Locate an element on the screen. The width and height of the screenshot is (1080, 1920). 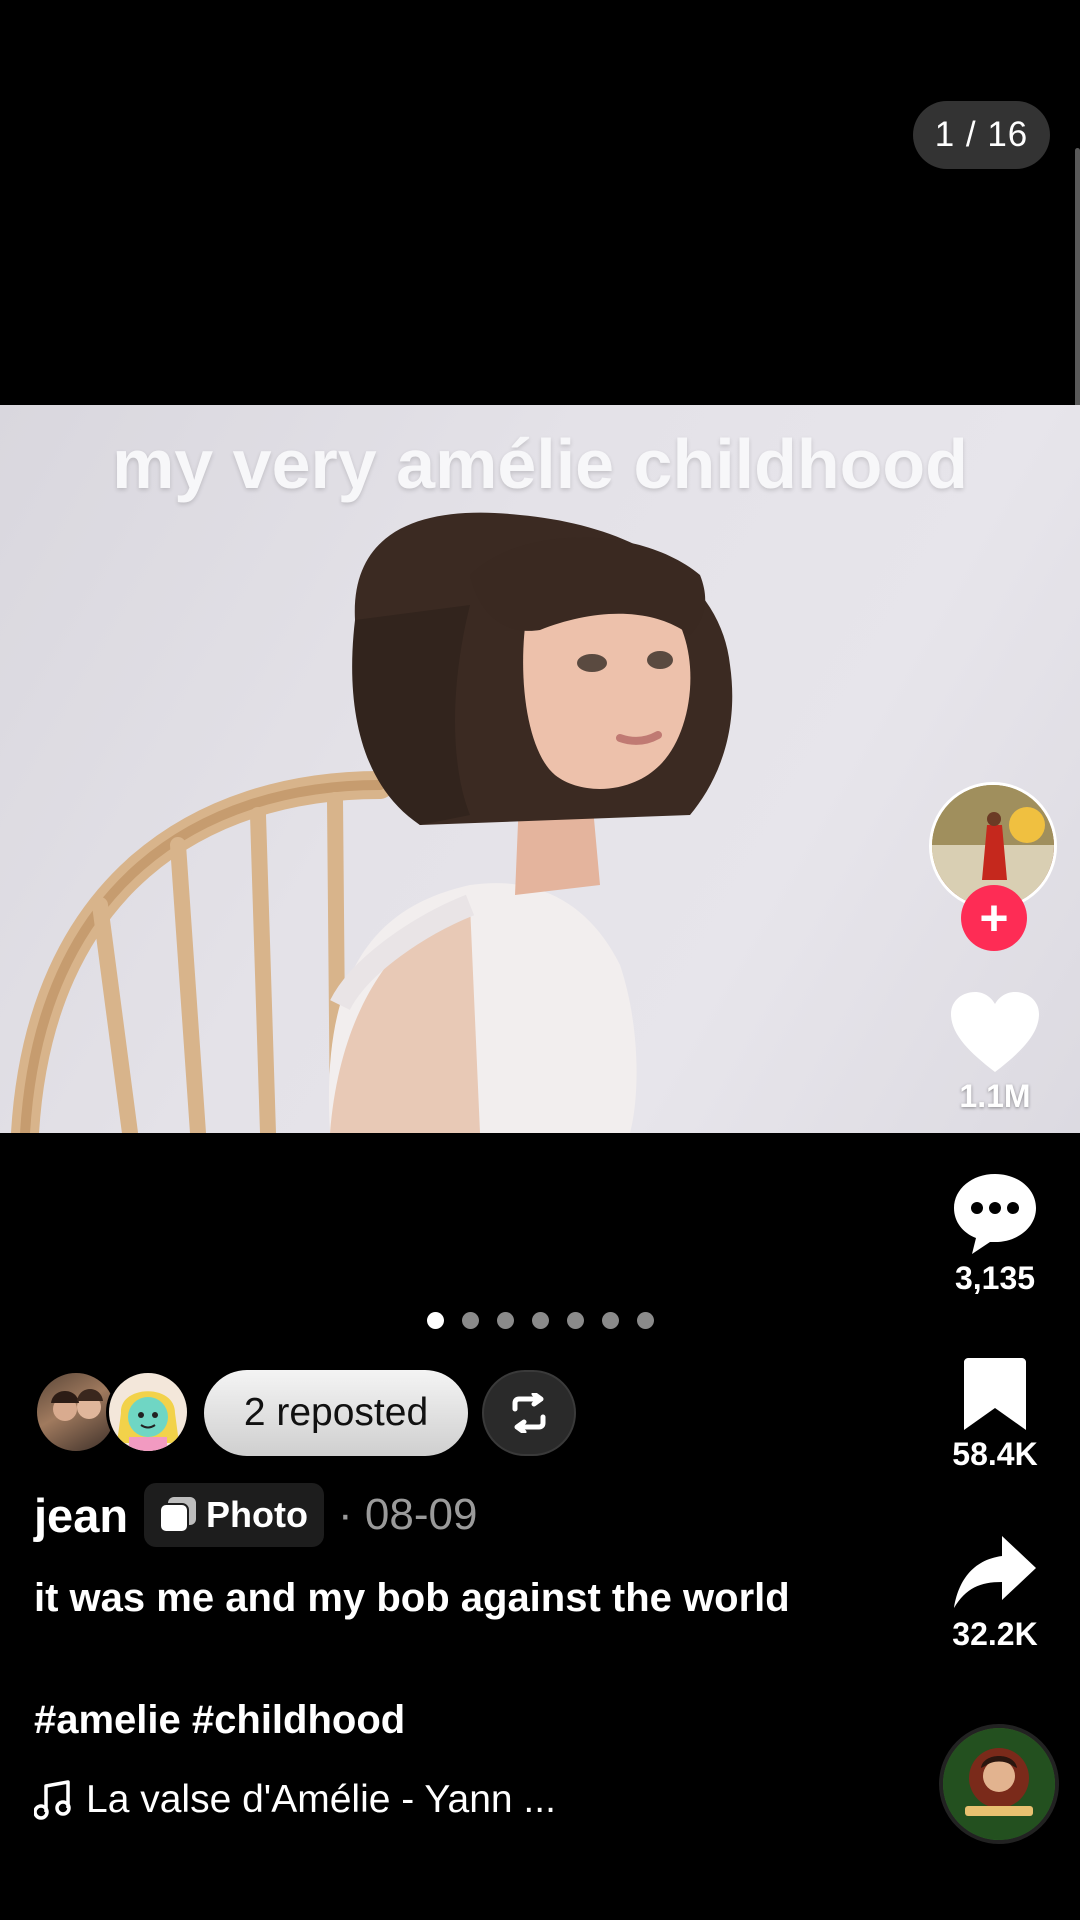
like-action: 1.1M is located at coordinates (995, 1052).